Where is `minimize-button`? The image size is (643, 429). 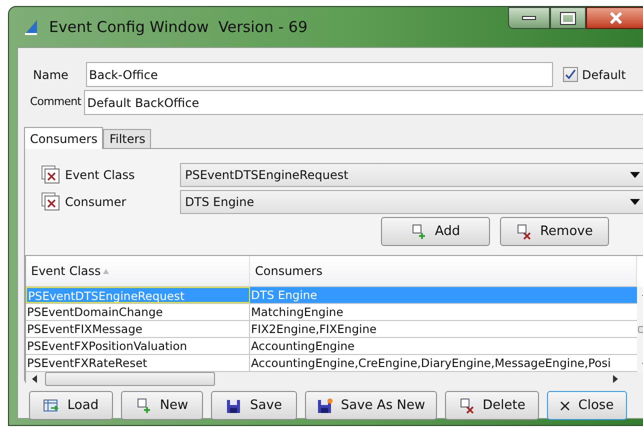
minimize-button is located at coordinates (529, 18).